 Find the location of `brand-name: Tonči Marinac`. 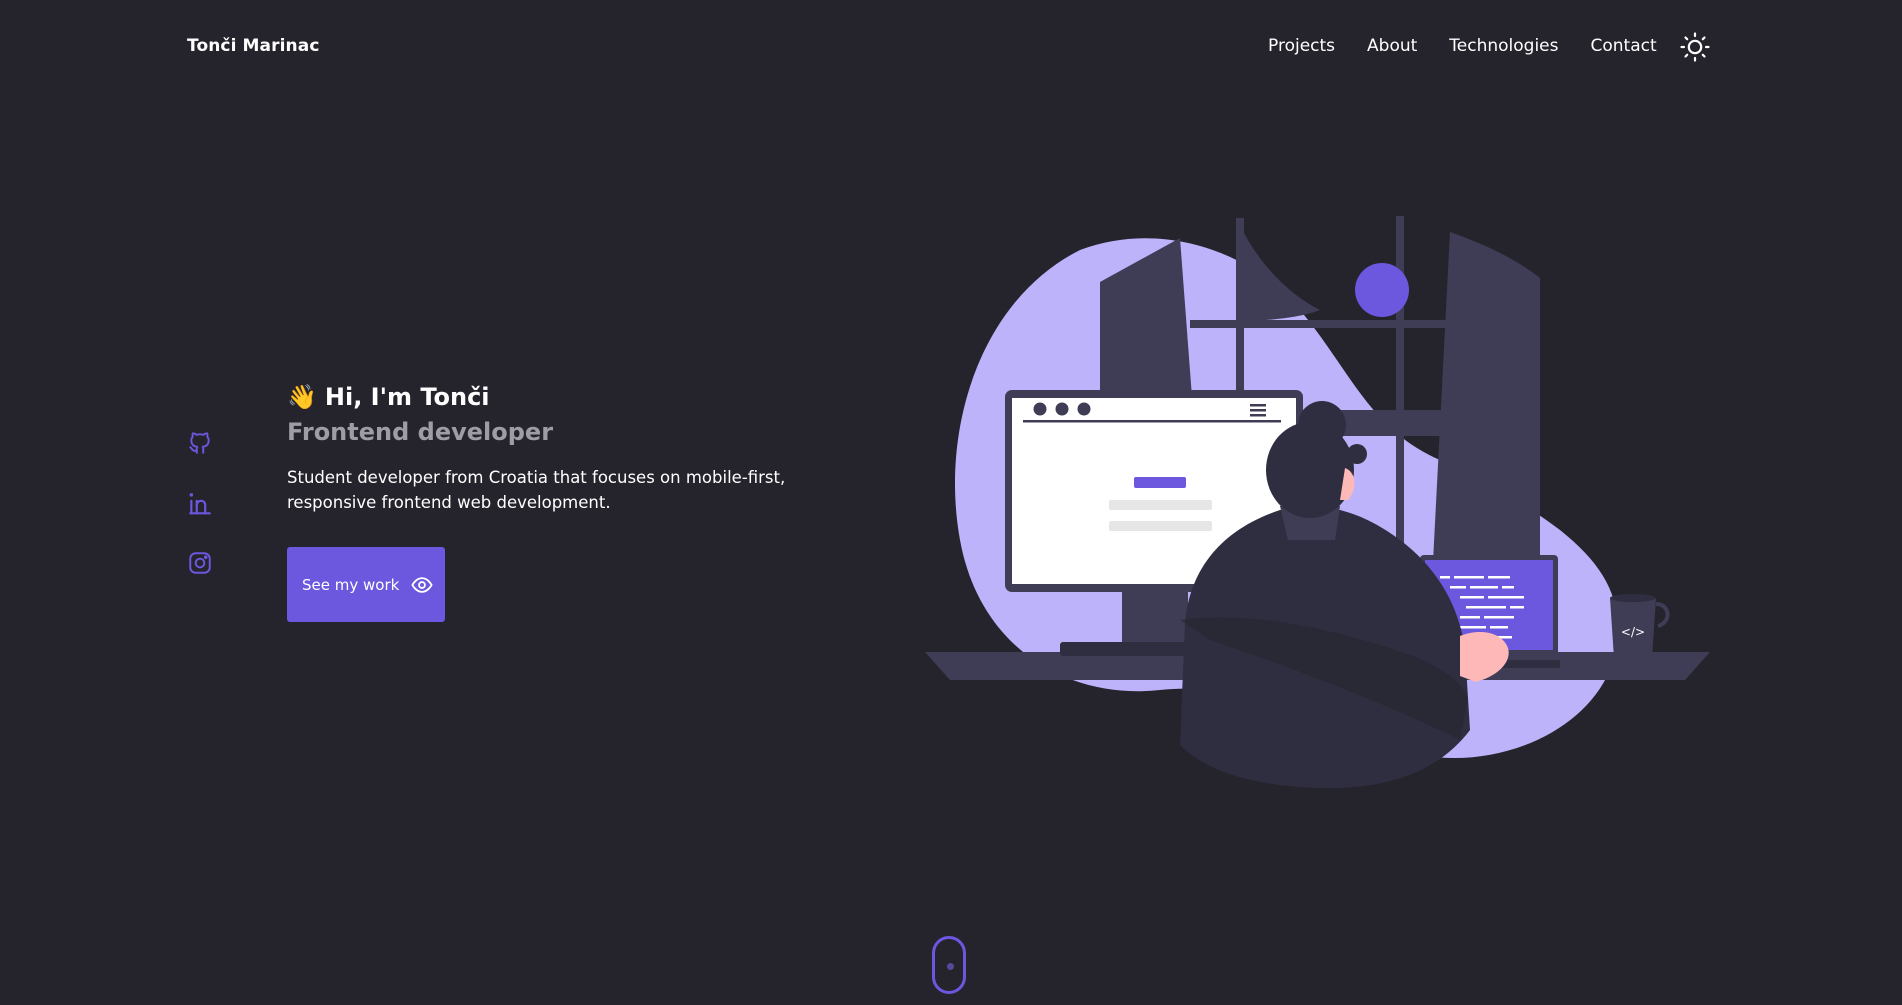

brand-name: Tonči Marinac is located at coordinates (253, 46).